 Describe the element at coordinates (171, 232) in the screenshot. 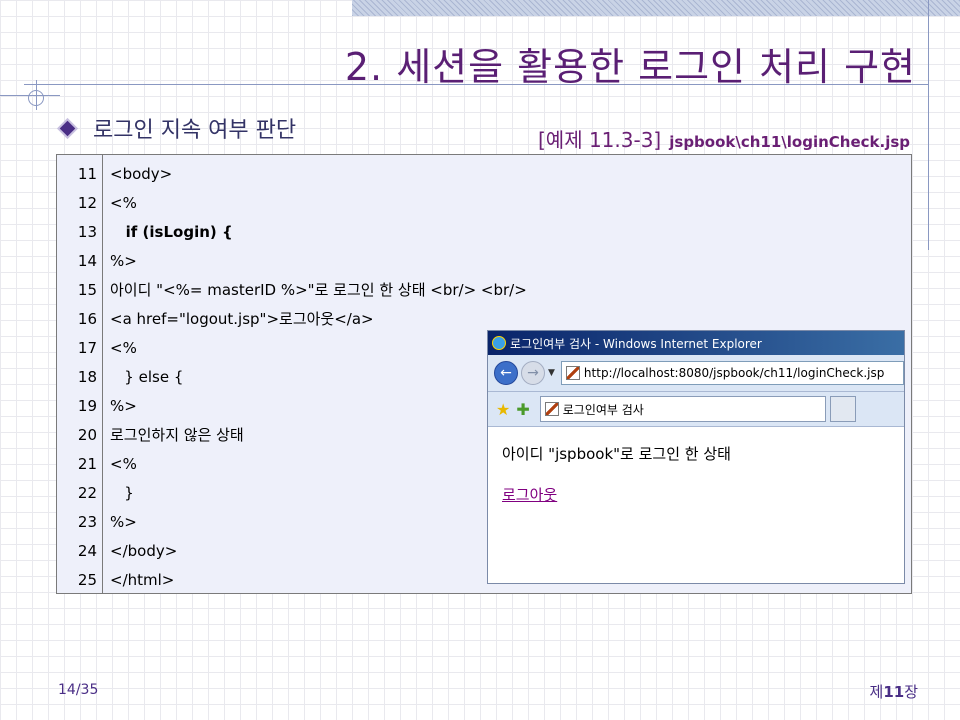

I see `code-line: if (isLogin) {` at that location.